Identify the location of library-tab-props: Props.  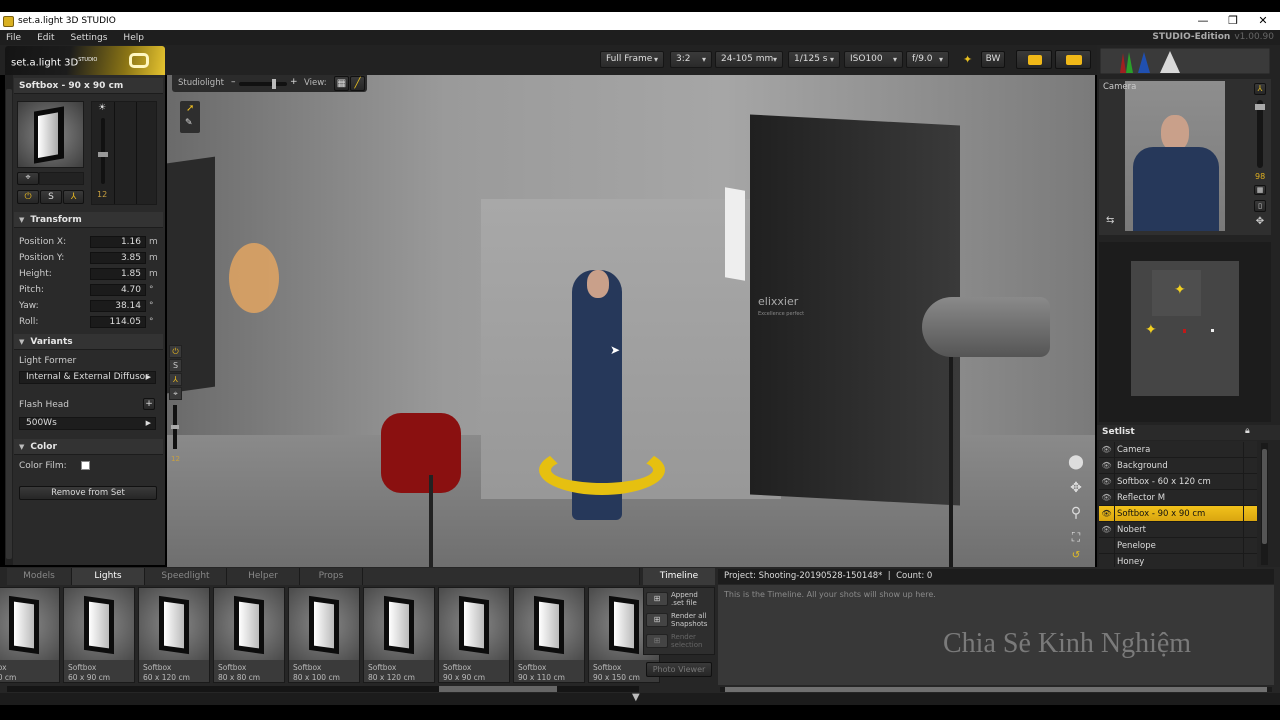
(331, 576).